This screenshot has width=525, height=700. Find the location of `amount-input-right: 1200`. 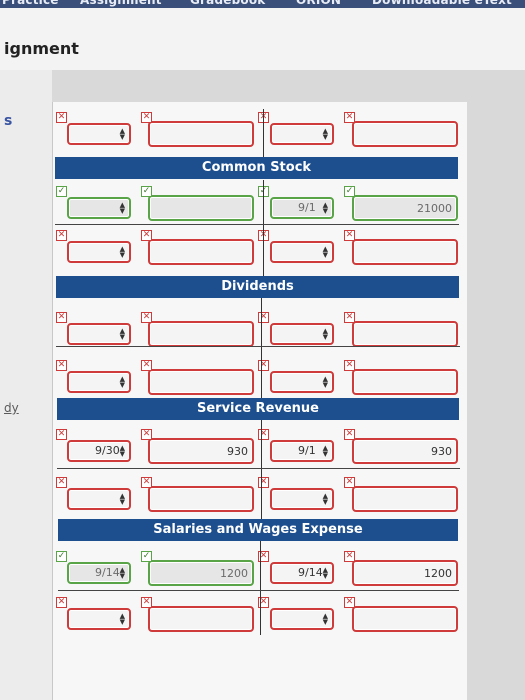

amount-input-right: 1200 is located at coordinates (405, 573).